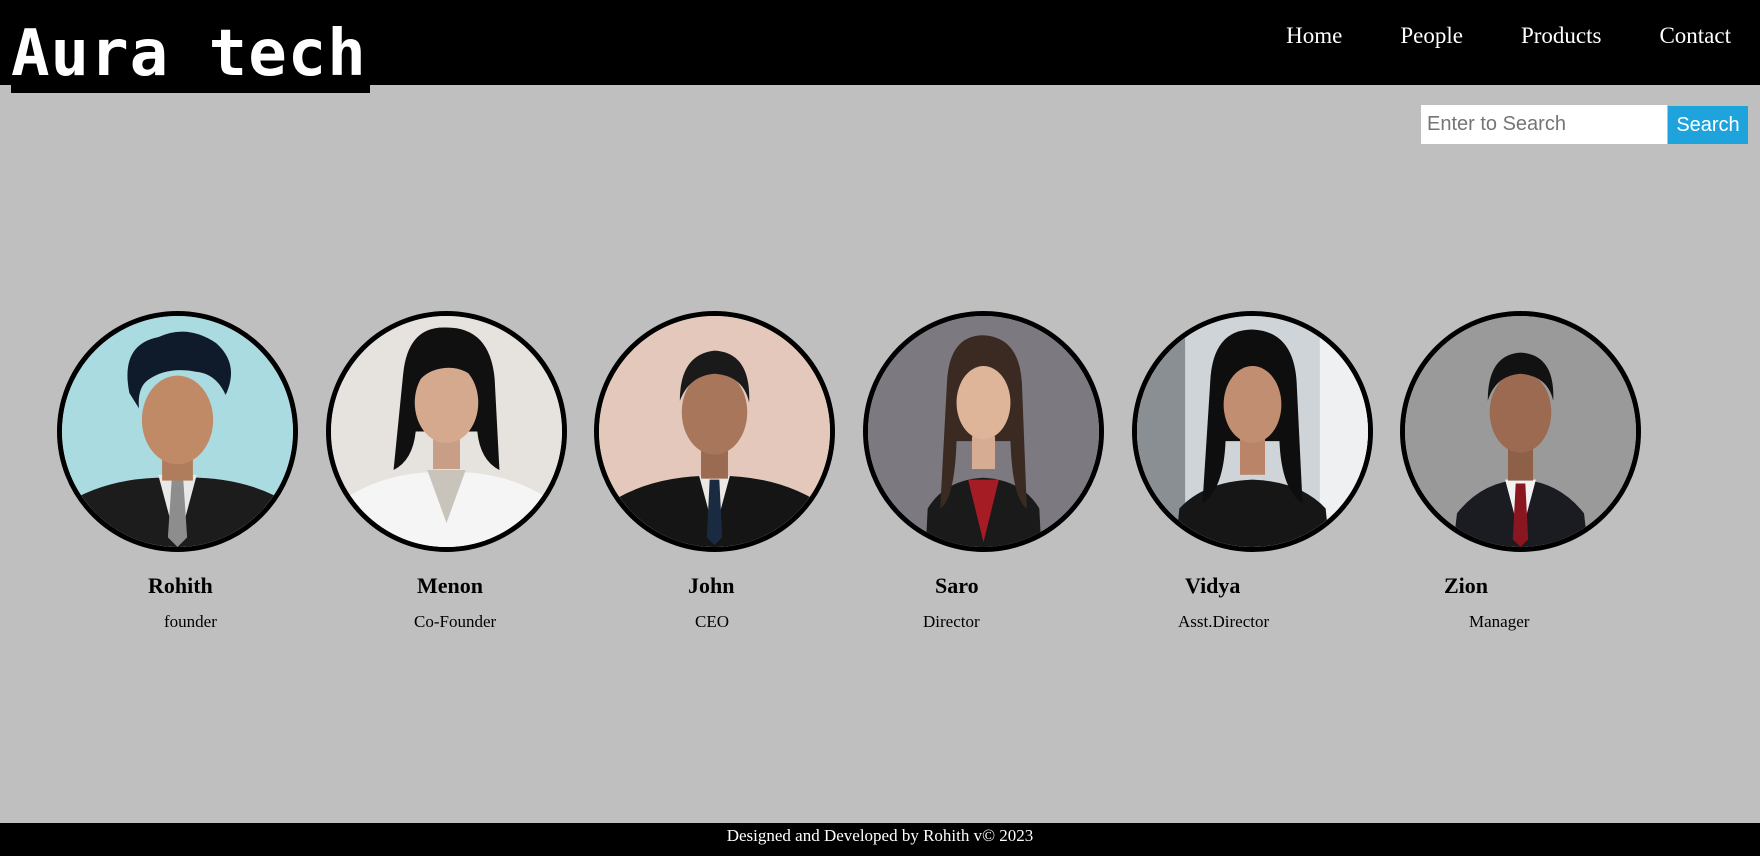 This screenshot has width=1760, height=856. Describe the element at coordinates (180, 585) in the screenshot. I see `person-name: Rohith` at that location.